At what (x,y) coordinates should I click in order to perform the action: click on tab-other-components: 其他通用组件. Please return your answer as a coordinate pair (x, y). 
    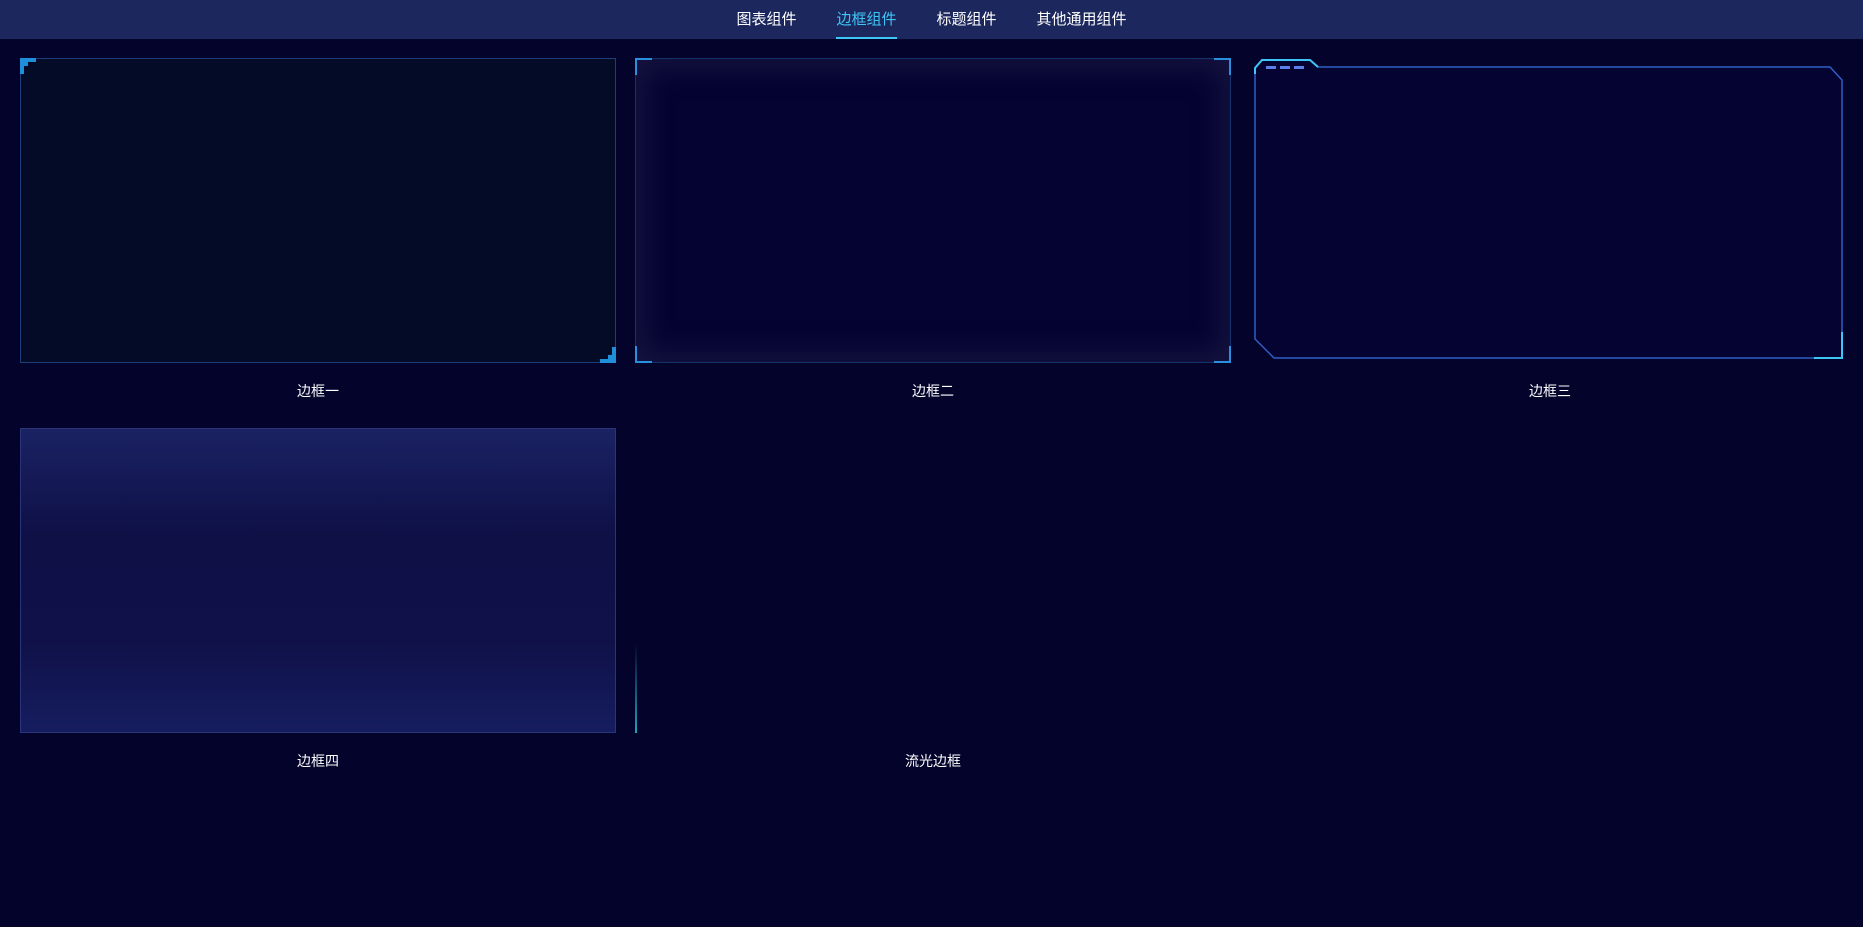
    Looking at the image, I should click on (1082, 19).